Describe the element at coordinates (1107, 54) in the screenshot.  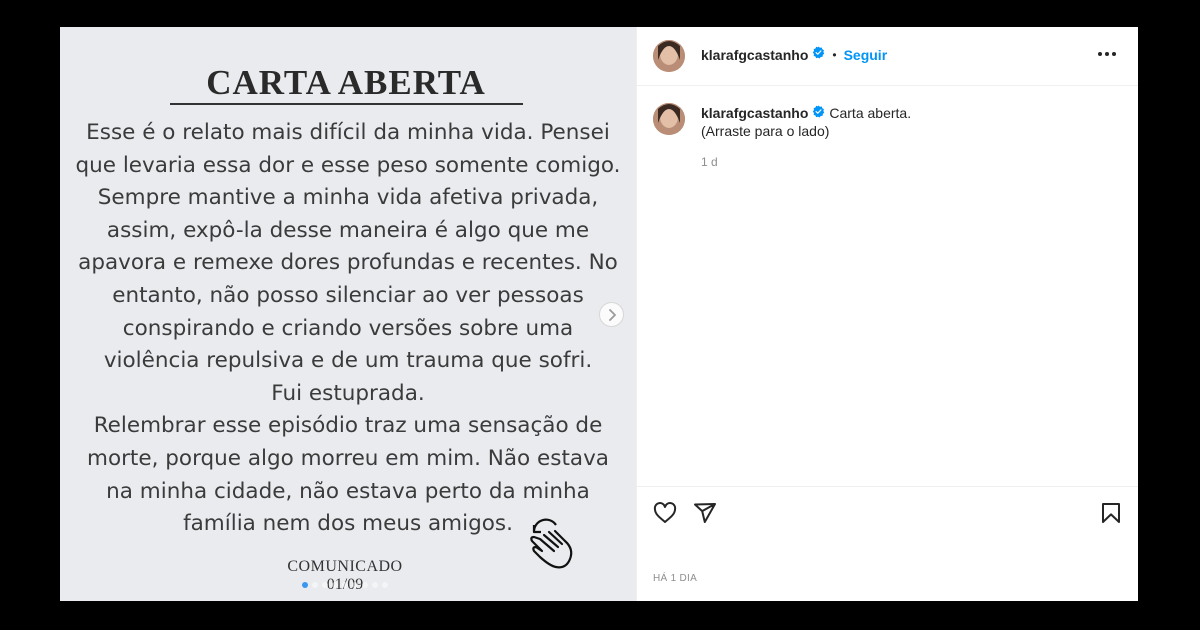
I see `more-options-icon` at that location.